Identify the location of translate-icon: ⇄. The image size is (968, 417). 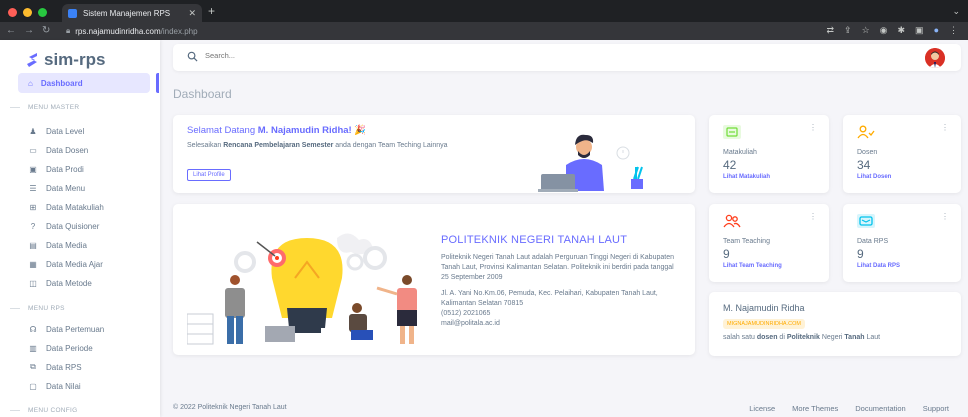
(830, 30).